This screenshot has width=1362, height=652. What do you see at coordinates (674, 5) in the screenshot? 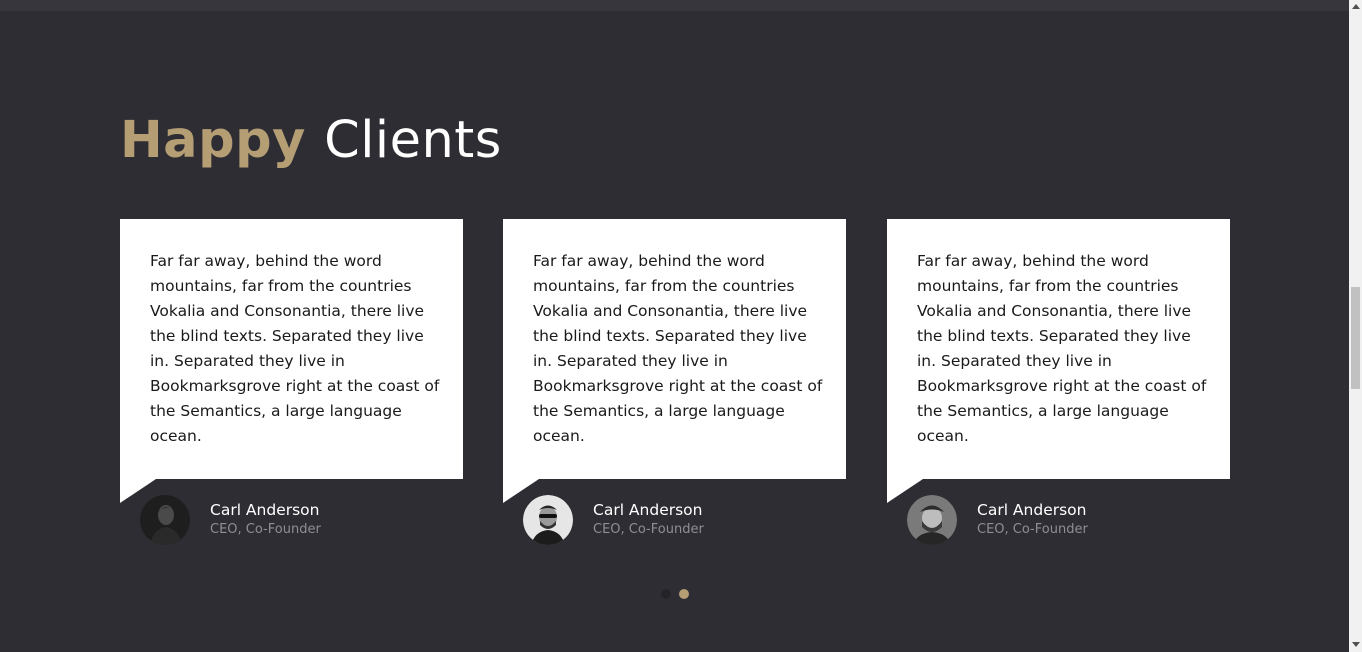
I see `previous-section-edge` at bounding box center [674, 5].